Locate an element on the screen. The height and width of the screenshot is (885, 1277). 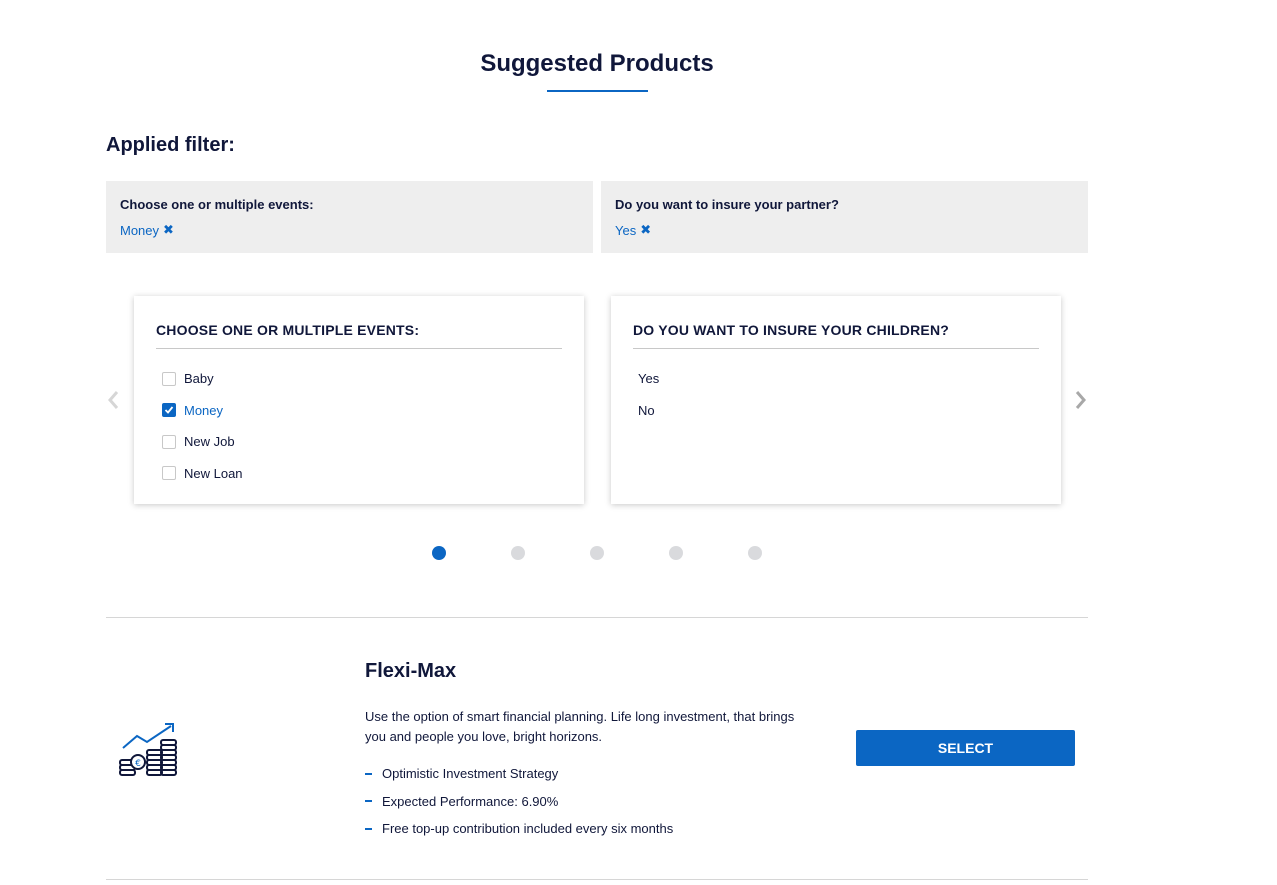
option-label: New Job is located at coordinates (209, 442).